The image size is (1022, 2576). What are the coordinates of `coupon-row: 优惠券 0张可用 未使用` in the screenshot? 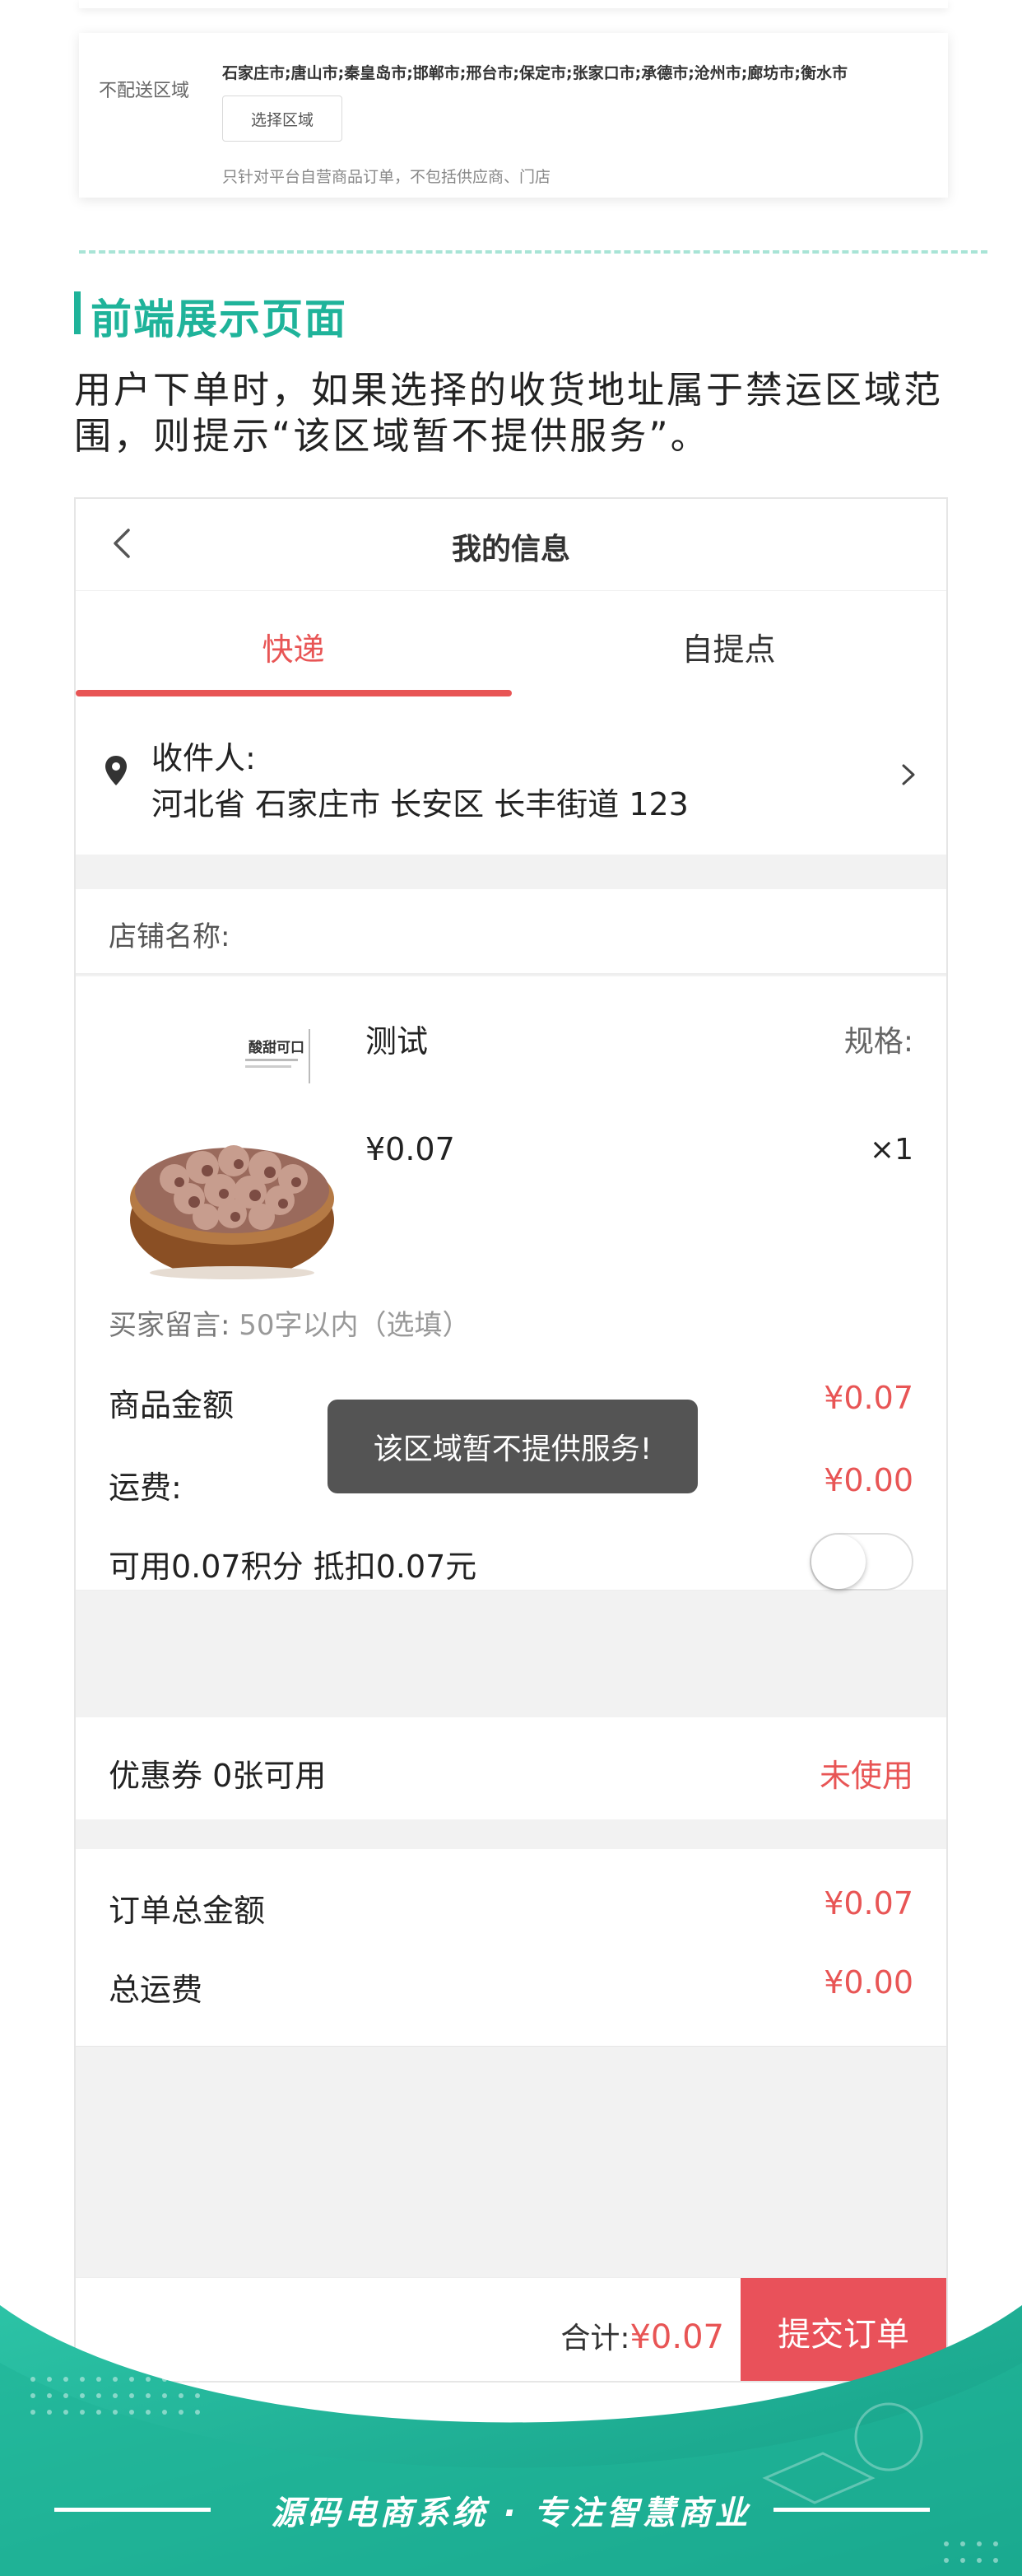 It's located at (511, 1768).